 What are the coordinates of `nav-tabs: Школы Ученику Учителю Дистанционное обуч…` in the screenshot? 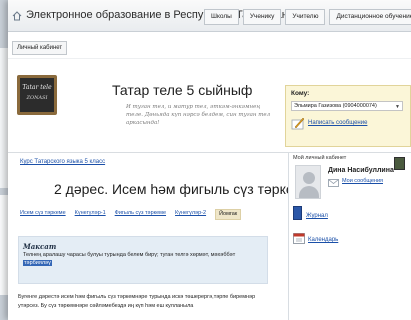 It's located at (307, 17).